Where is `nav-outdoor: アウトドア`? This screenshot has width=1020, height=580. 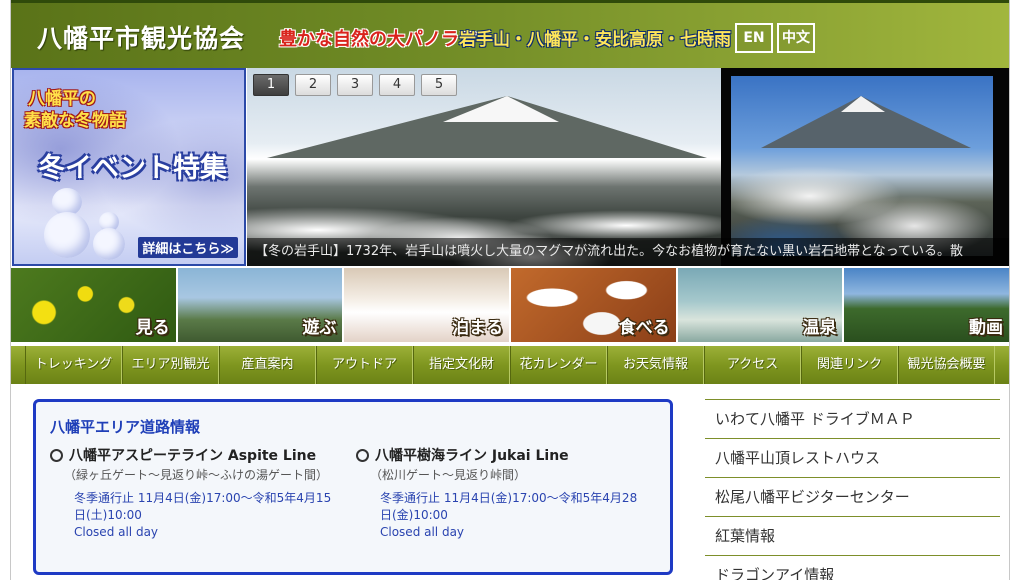 nav-outdoor: アウトドア is located at coordinates (364, 365).